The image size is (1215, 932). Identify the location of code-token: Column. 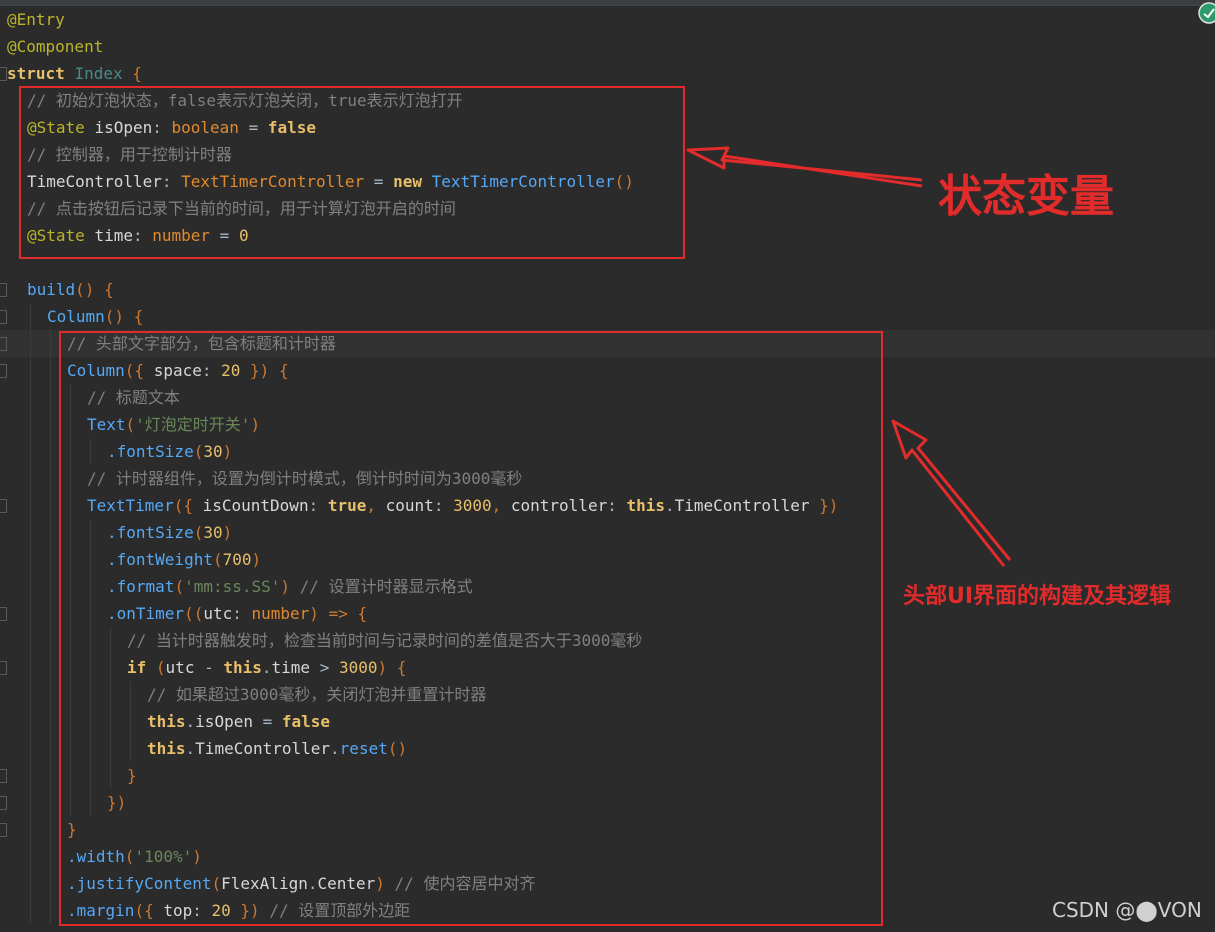
(76, 316).